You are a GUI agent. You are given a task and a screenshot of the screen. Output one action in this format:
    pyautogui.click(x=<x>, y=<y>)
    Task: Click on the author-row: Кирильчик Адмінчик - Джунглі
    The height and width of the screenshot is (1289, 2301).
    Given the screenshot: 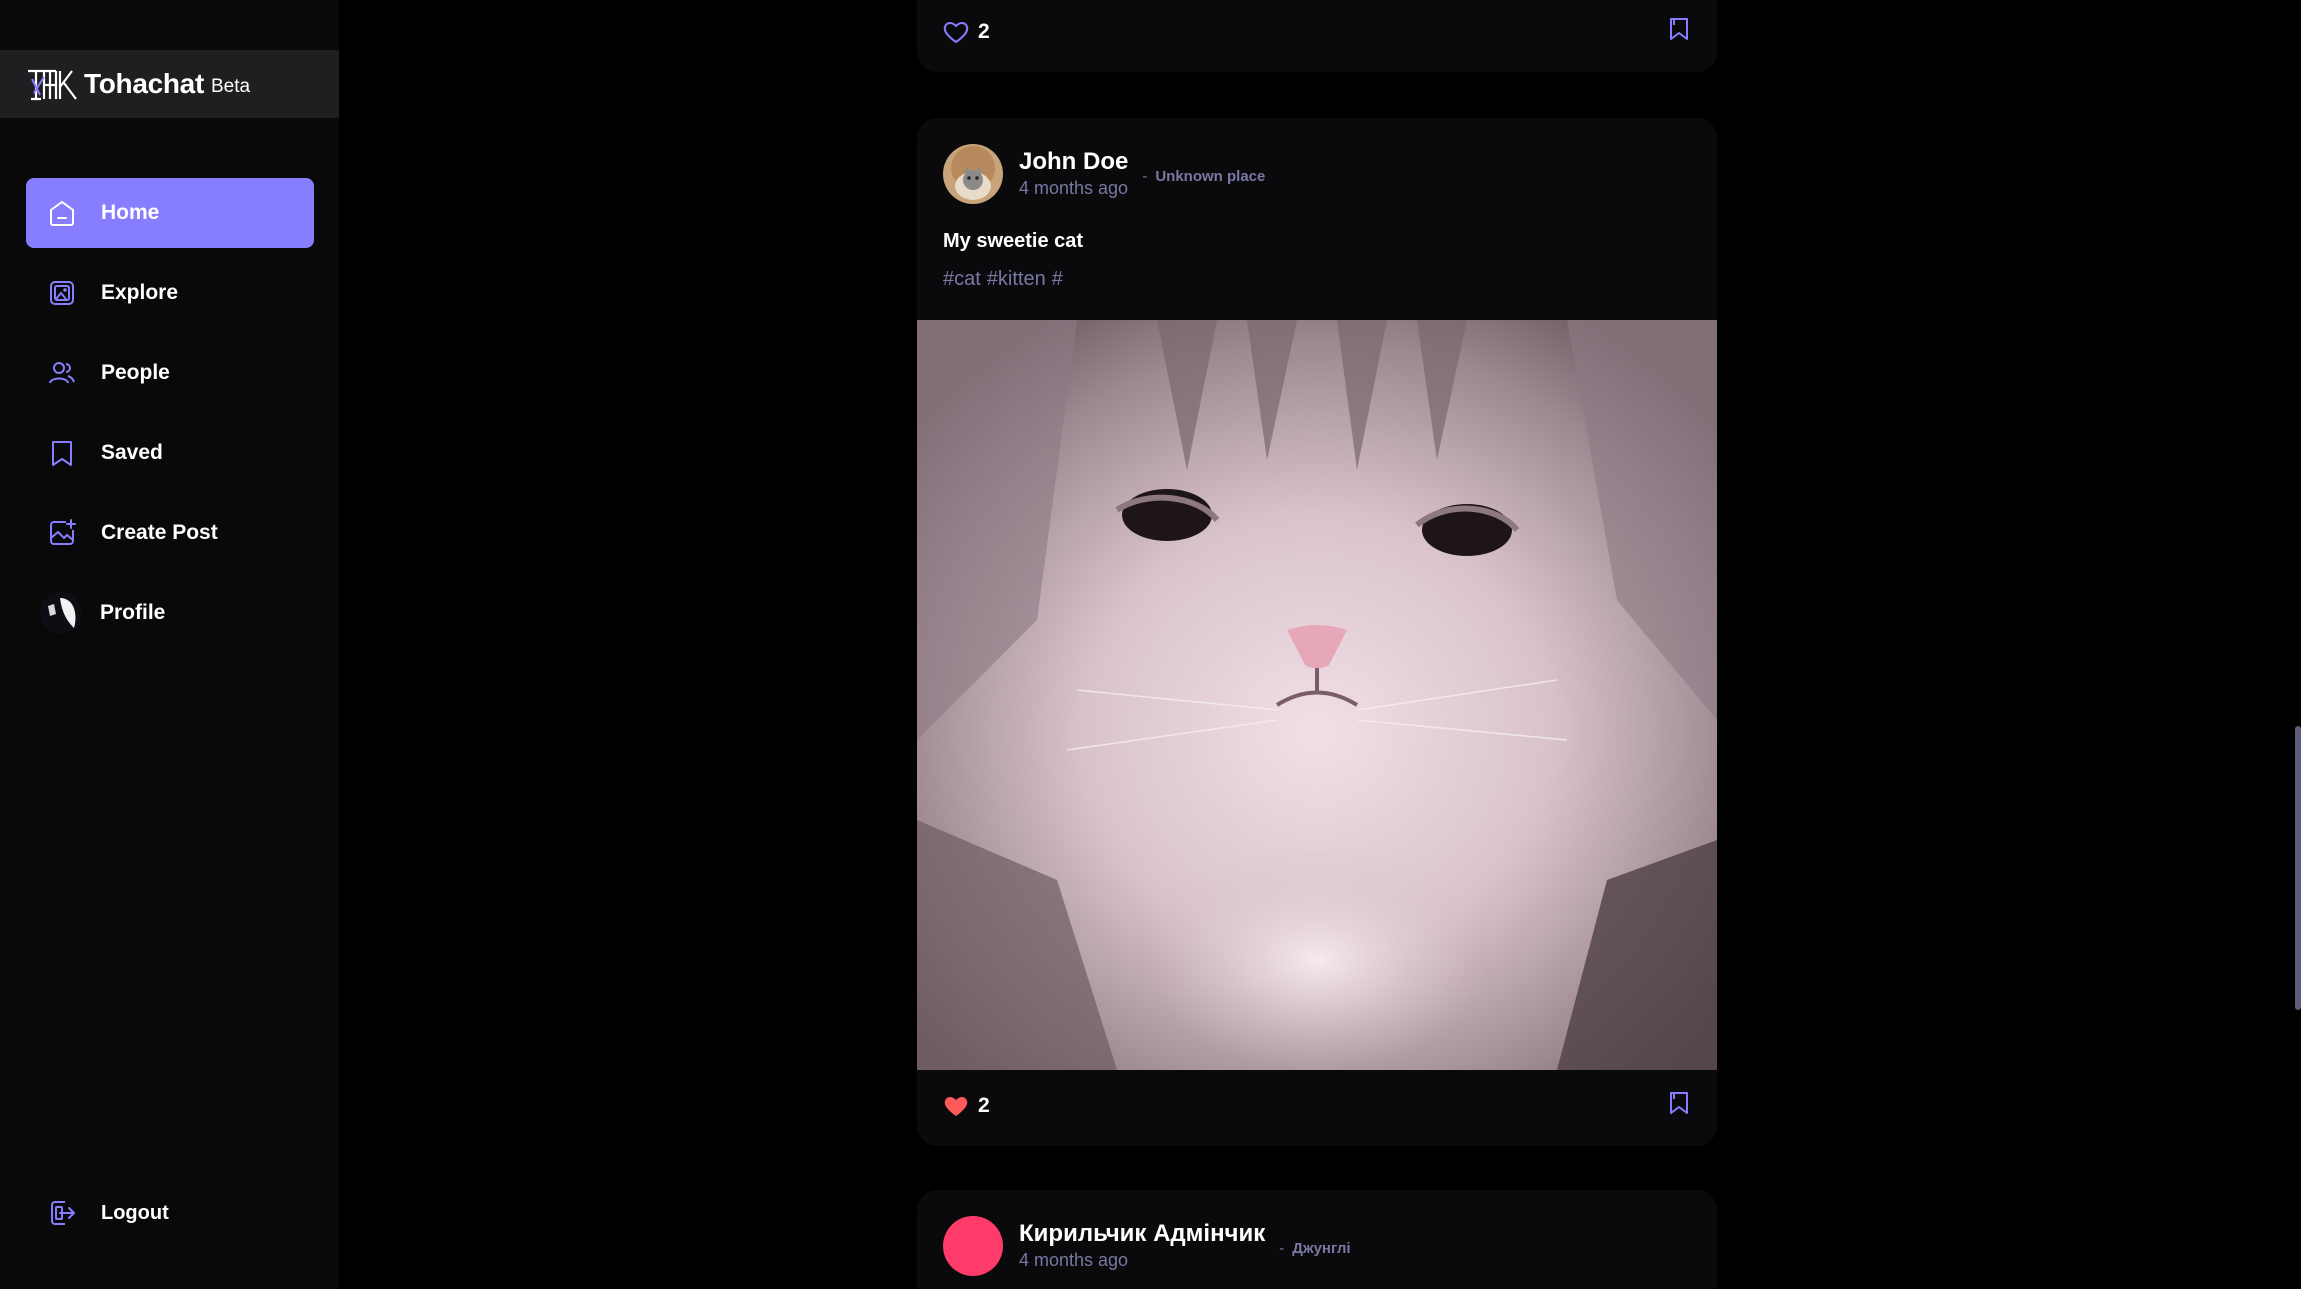 What is the action you would take?
    pyautogui.click(x=1185, y=1238)
    